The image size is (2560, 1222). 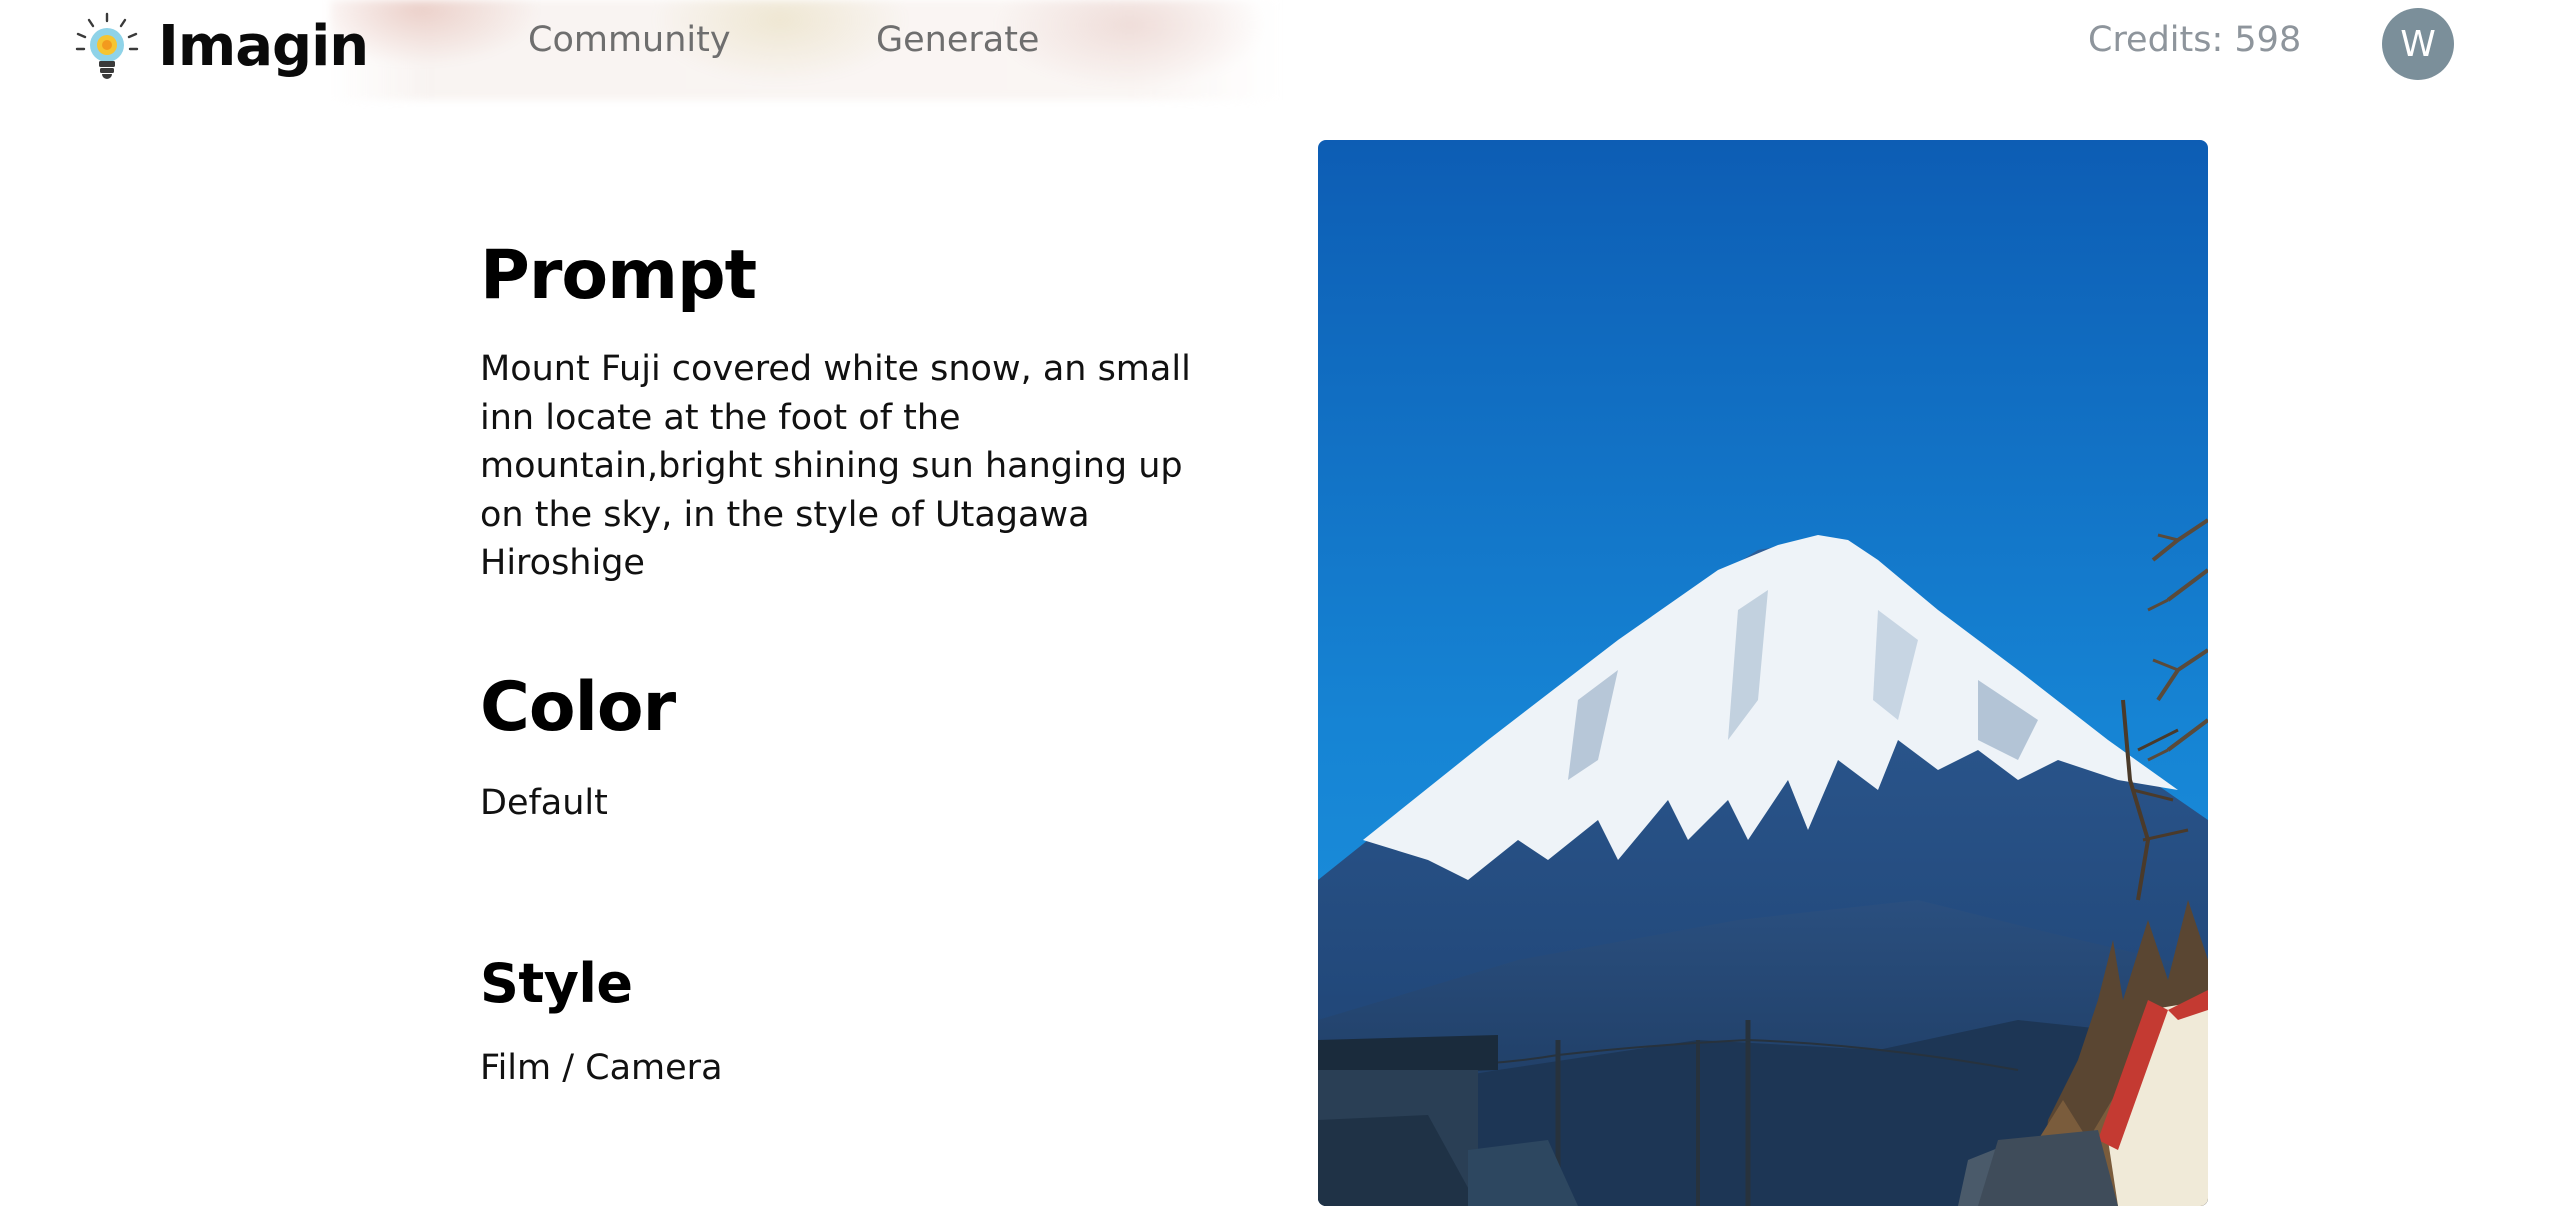 What do you see at coordinates (578, 707) in the screenshot?
I see `color-heading: Color` at bounding box center [578, 707].